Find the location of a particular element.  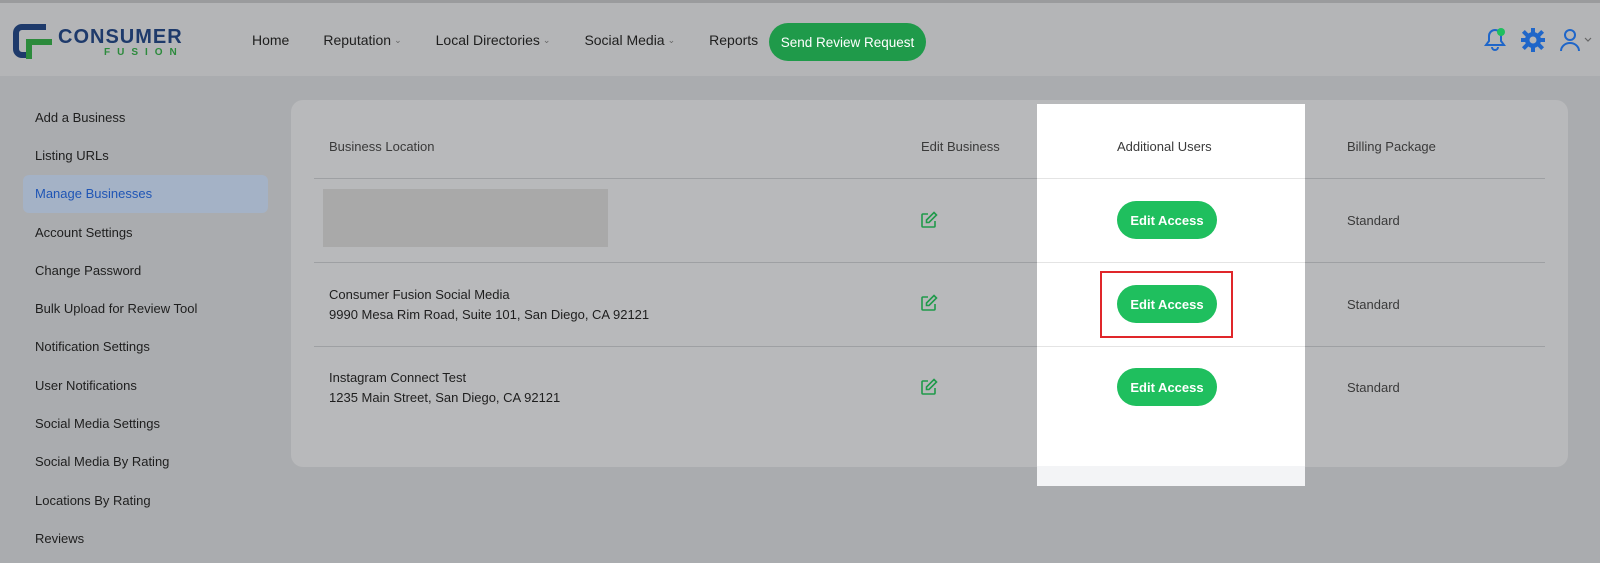

sidebar-item-social-media-settings: Social Media Settings is located at coordinates (145, 423).